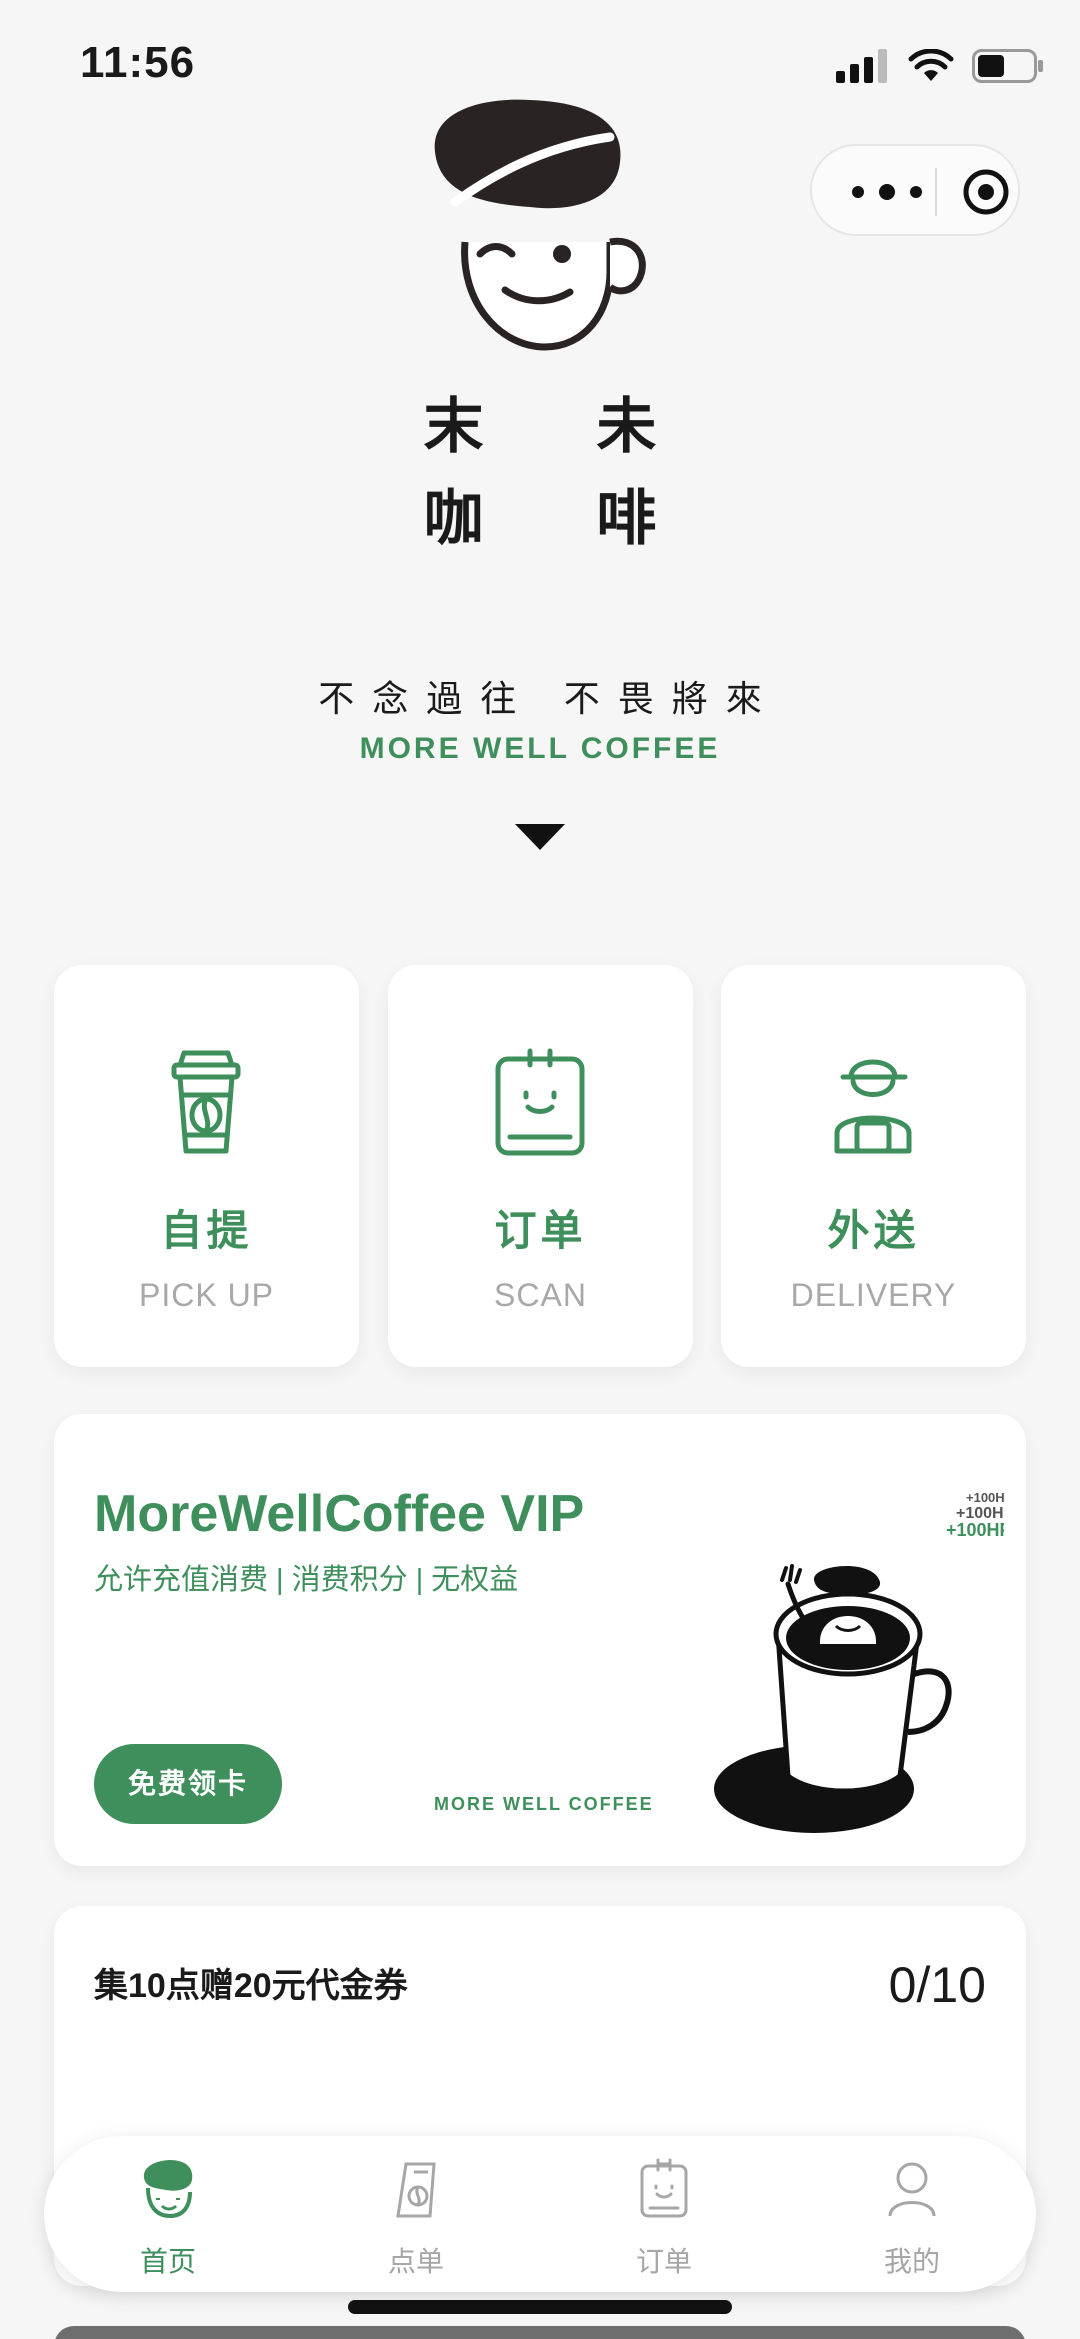 This screenshot has width=1080, height=2339. Describe the element at coordinates (540, 1295) in the screenshot. I see `order-subtitle: SCAN` at that location.